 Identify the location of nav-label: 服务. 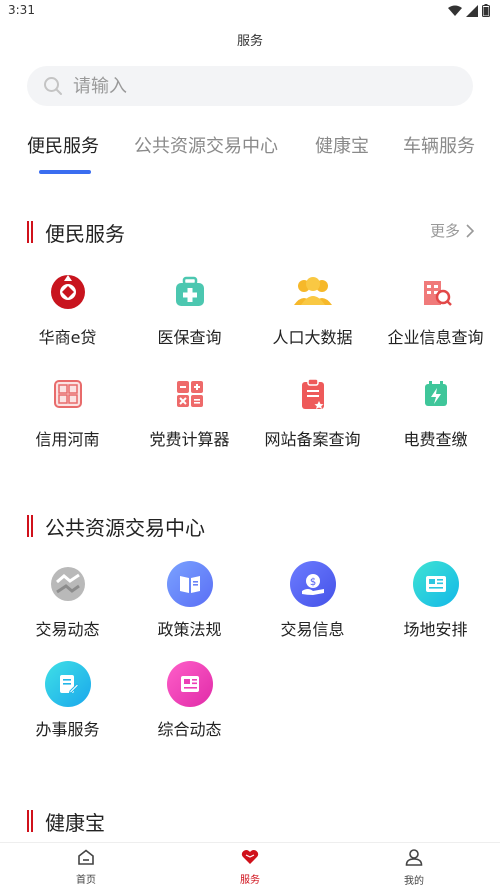
(250, 880).